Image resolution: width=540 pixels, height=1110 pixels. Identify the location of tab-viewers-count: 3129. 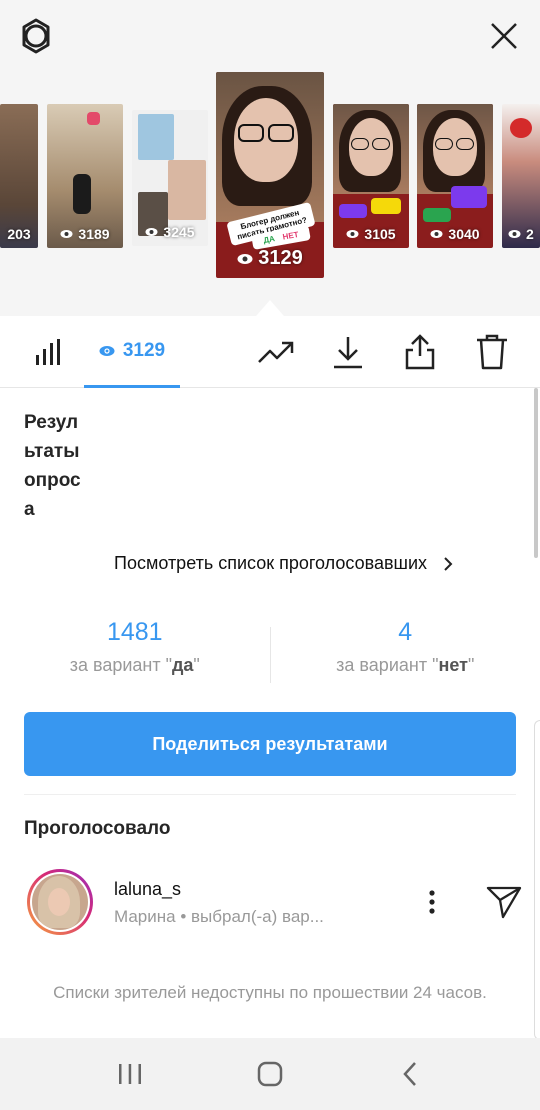
(144, 350).